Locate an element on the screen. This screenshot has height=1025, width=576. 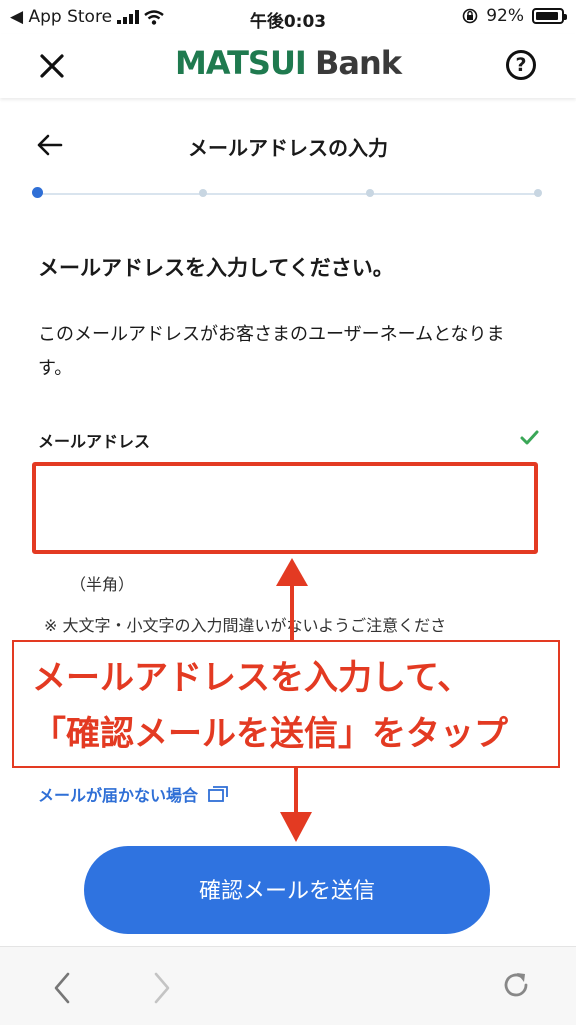
page-title: メールアドレスの入力 is located at coordinates (288, 148).